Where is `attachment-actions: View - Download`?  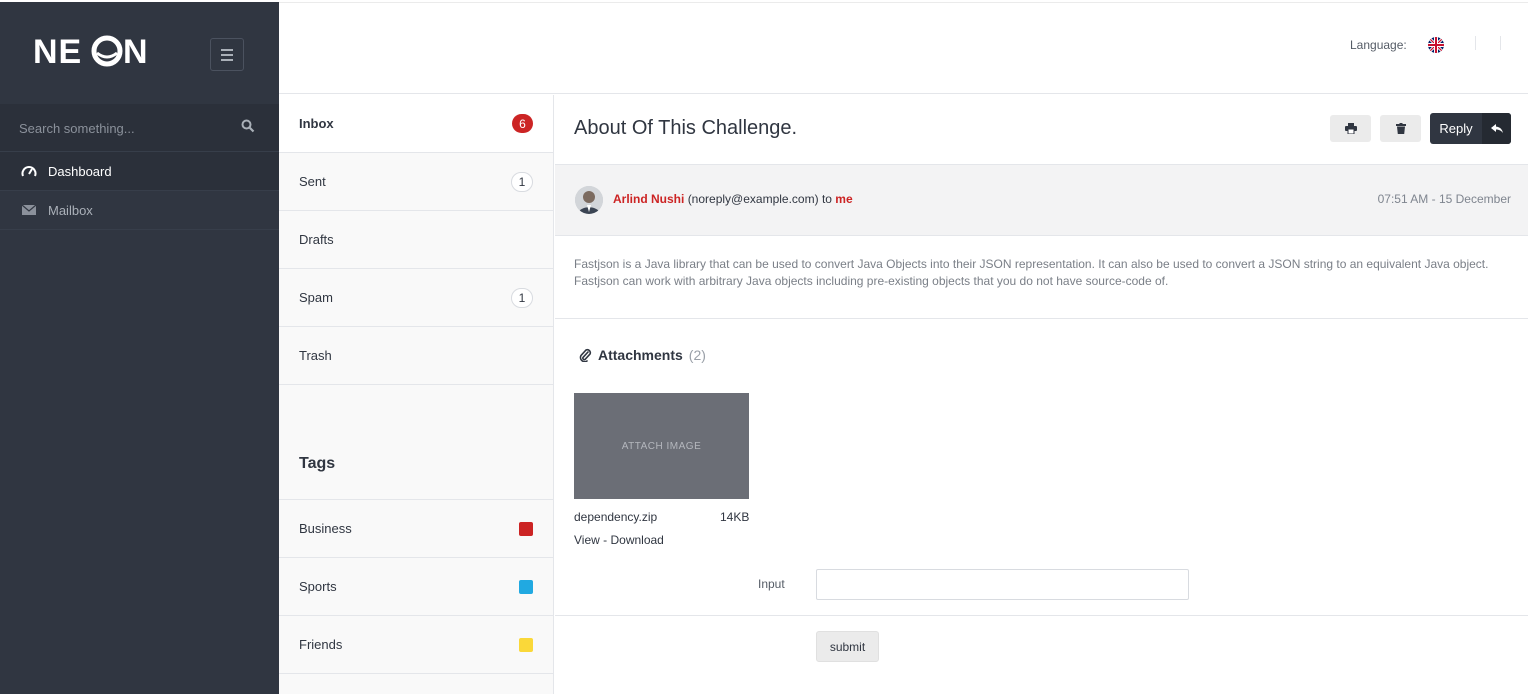
attachment-actions: View - Download is located at coordinates (619, 540).